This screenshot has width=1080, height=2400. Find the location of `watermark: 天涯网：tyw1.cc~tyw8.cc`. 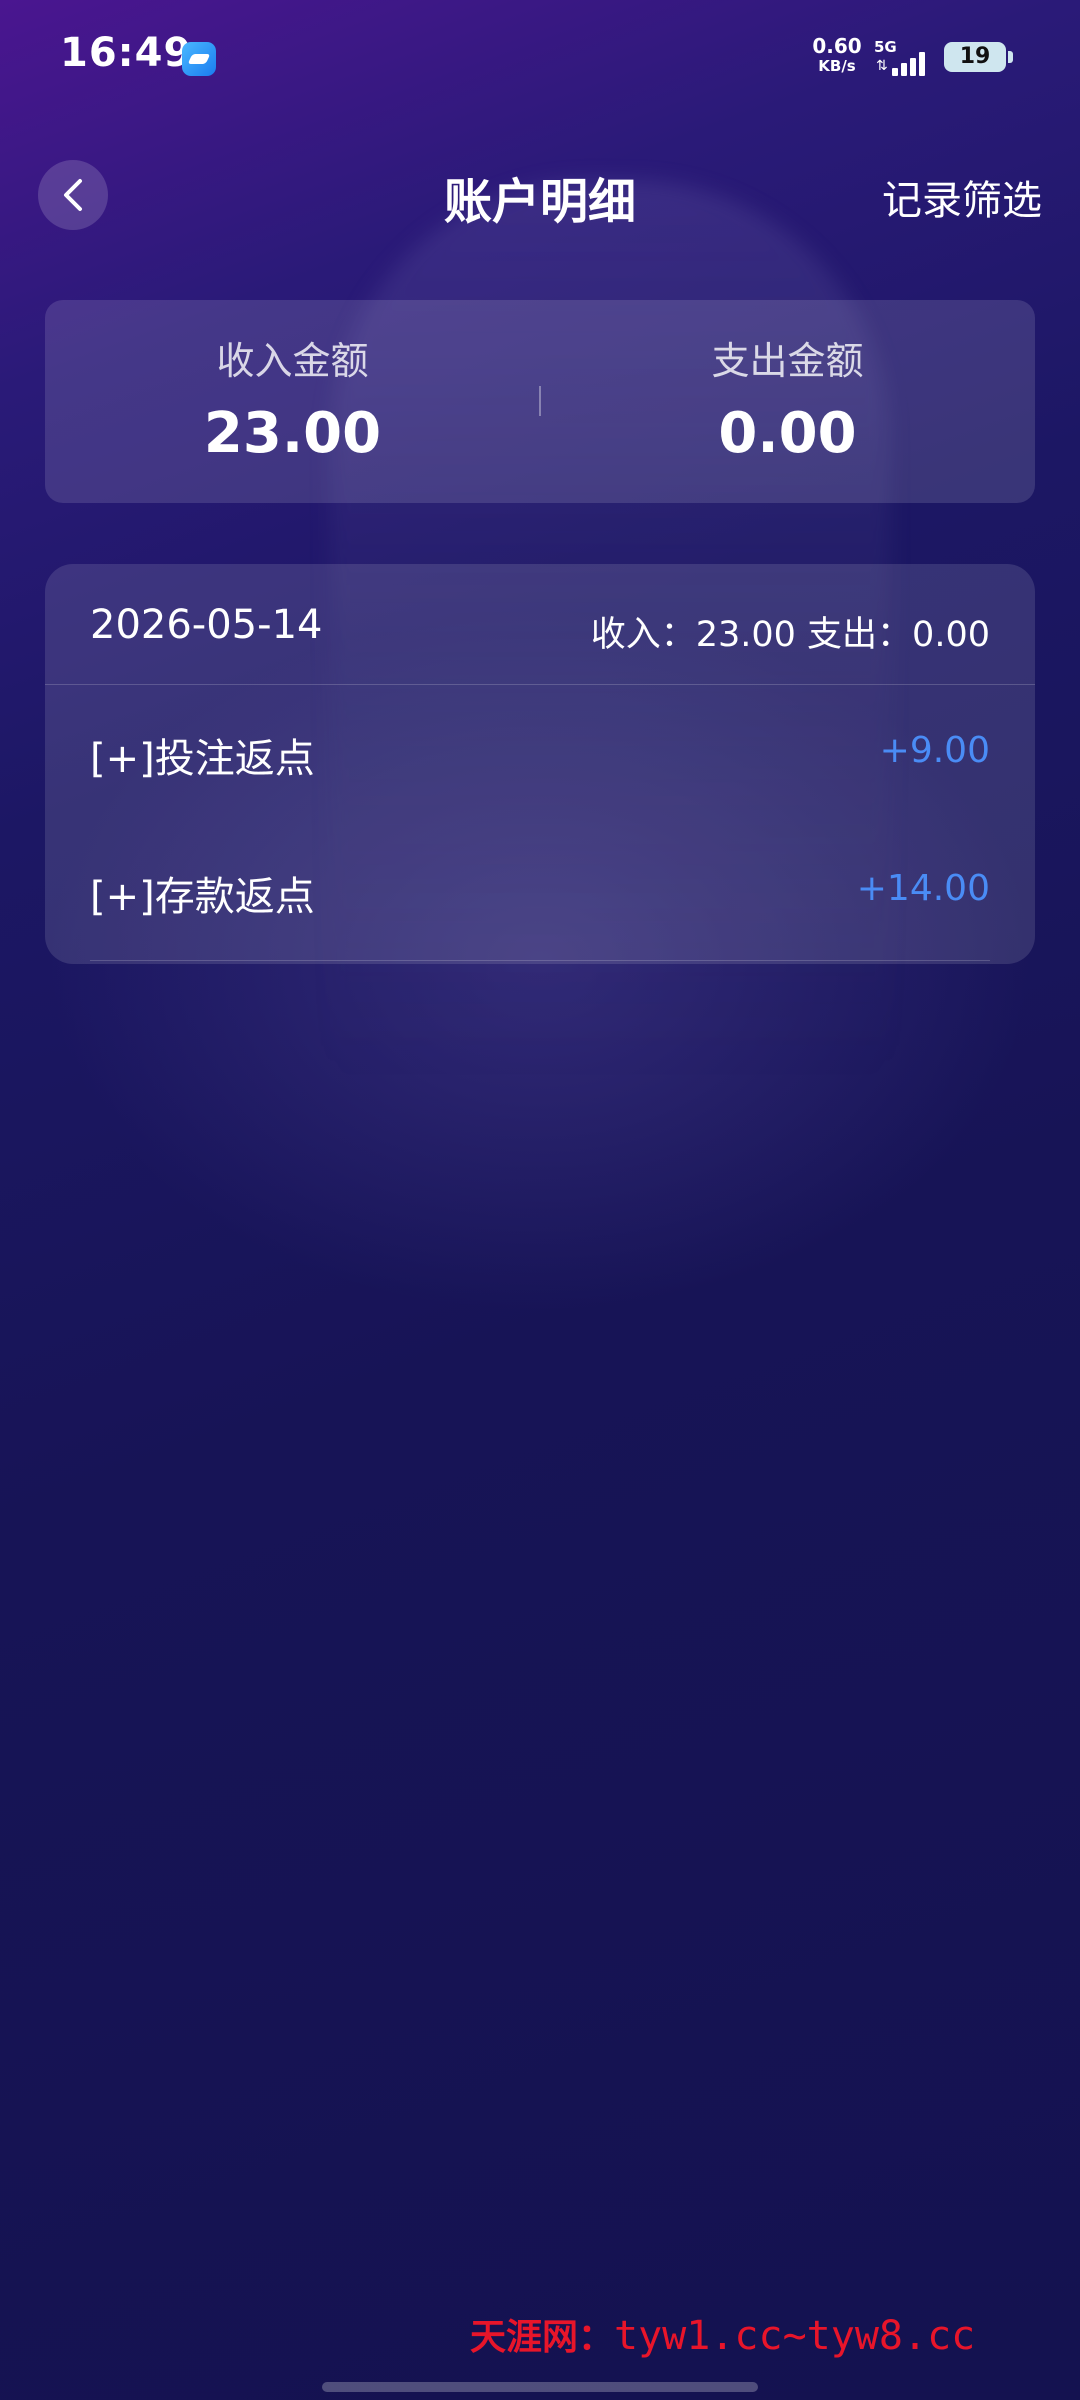

watermark: 天涯网：tyw1.cc~tyw8.cc is located at coordinates (722, 2334).